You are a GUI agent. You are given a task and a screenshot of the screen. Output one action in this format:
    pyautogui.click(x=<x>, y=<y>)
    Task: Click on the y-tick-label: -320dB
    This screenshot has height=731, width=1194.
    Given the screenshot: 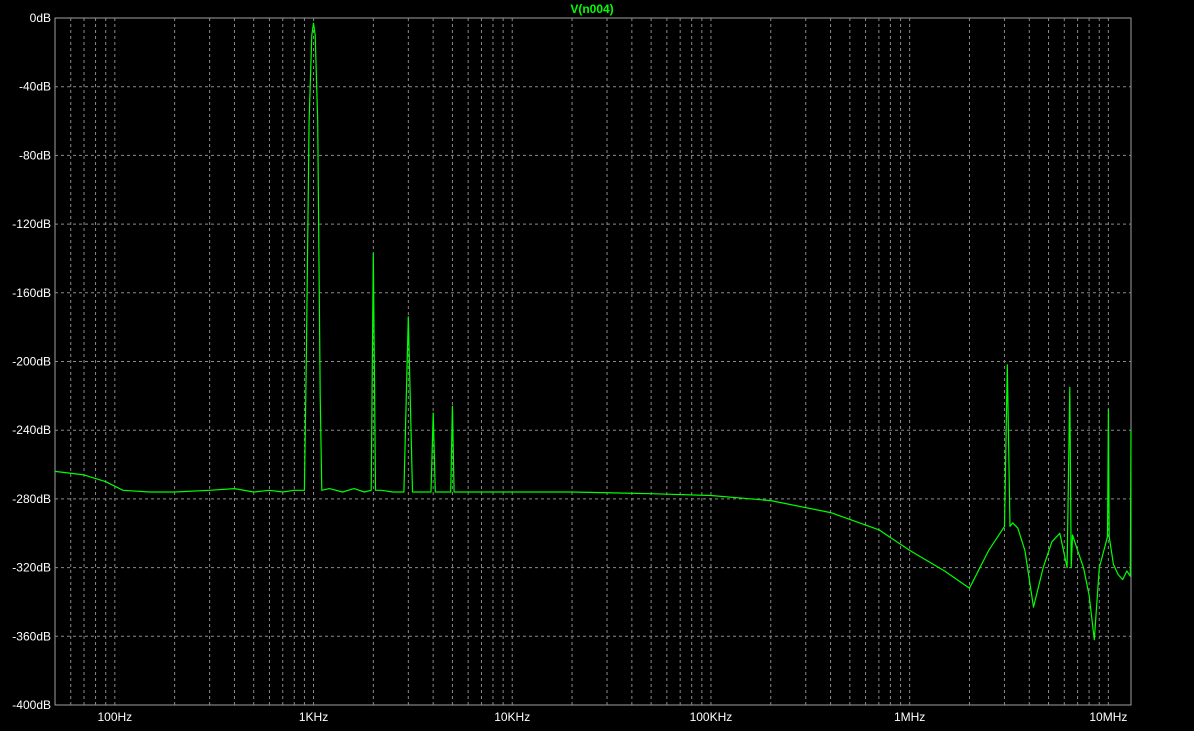 What is the action you would take?
    pyautogui.click(x=31, y=568)
    